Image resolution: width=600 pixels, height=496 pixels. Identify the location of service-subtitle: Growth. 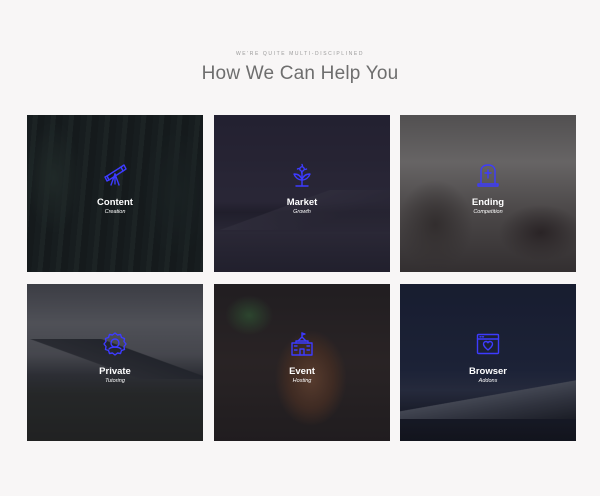
(302, 212).